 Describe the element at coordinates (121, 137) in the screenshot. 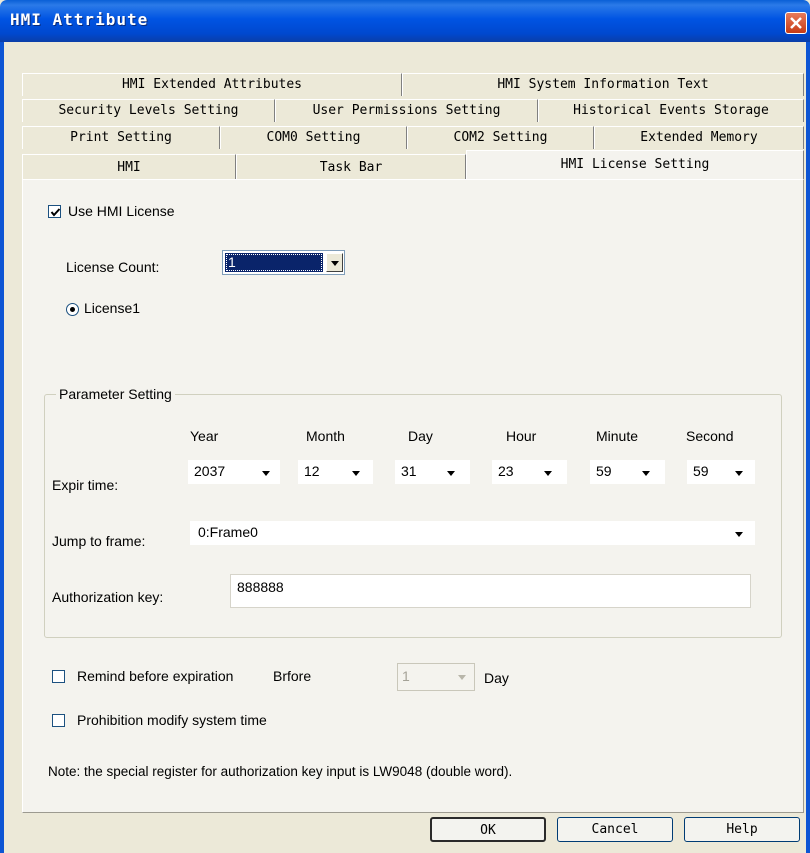

I see `tab-print-setting: Print Setting` at that location.